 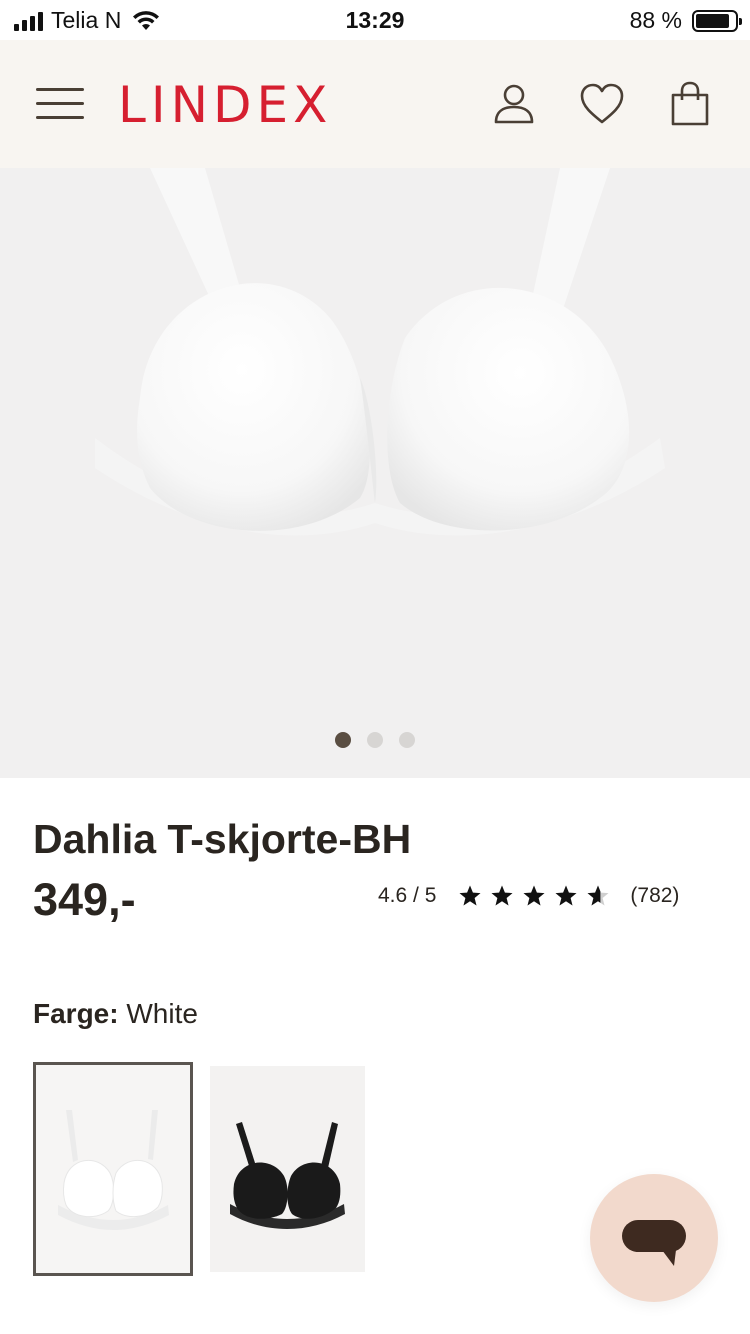 I want to click on battery-icon, so click(x=717, y=20).